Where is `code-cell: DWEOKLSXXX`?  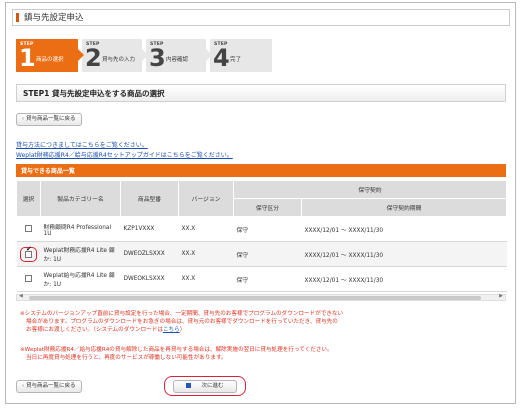 code-cell: DWEOKLSXXX is located at coordinates (149, 279).